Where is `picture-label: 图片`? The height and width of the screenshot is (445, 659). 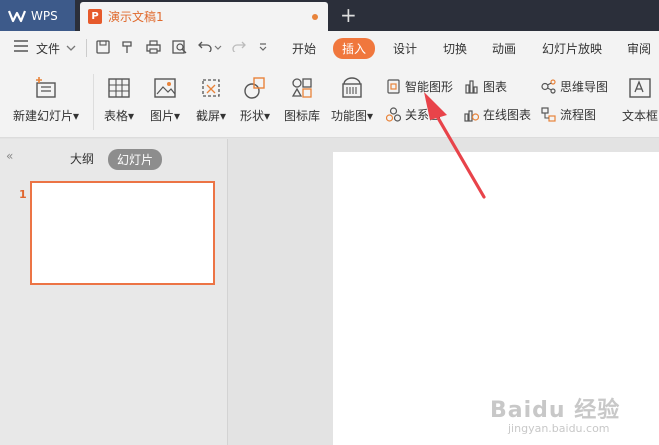
picture-label: 图片 is located at coordinates (161, 116).